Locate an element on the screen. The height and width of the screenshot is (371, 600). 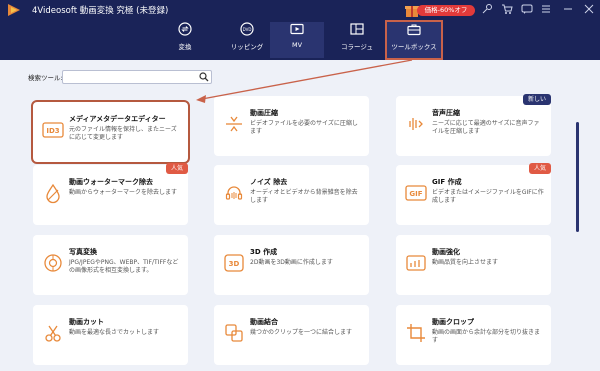
tab-ripping: DVD リッピング is located at coordinates (247, 40).